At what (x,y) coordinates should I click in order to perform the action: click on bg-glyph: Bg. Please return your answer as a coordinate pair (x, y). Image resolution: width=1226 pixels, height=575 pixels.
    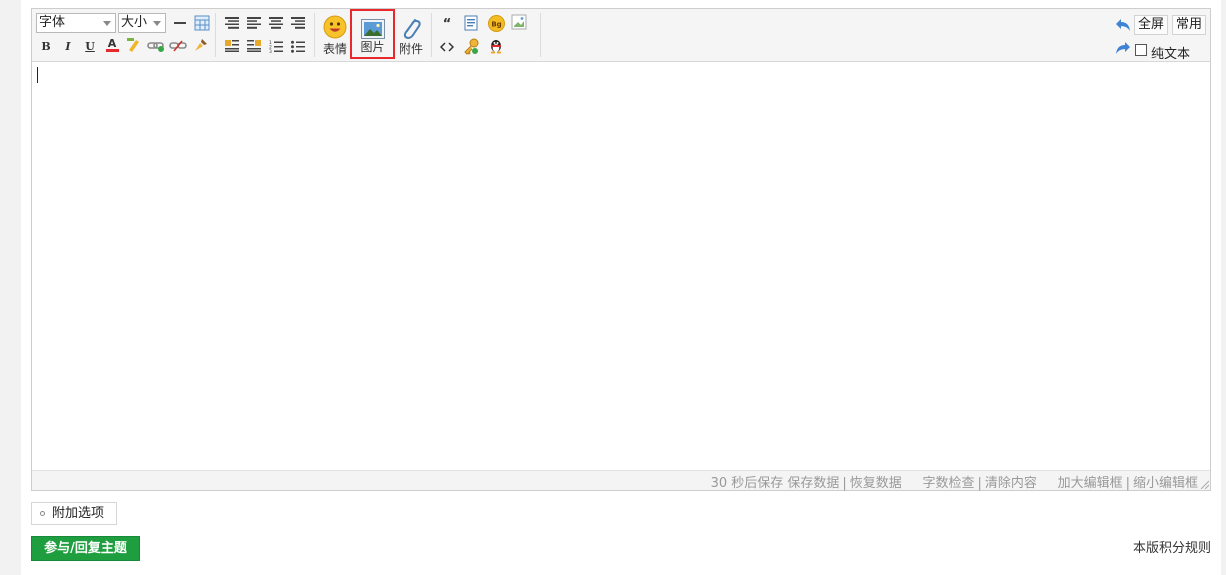
    Looking at the image, I should click on (496, 24).